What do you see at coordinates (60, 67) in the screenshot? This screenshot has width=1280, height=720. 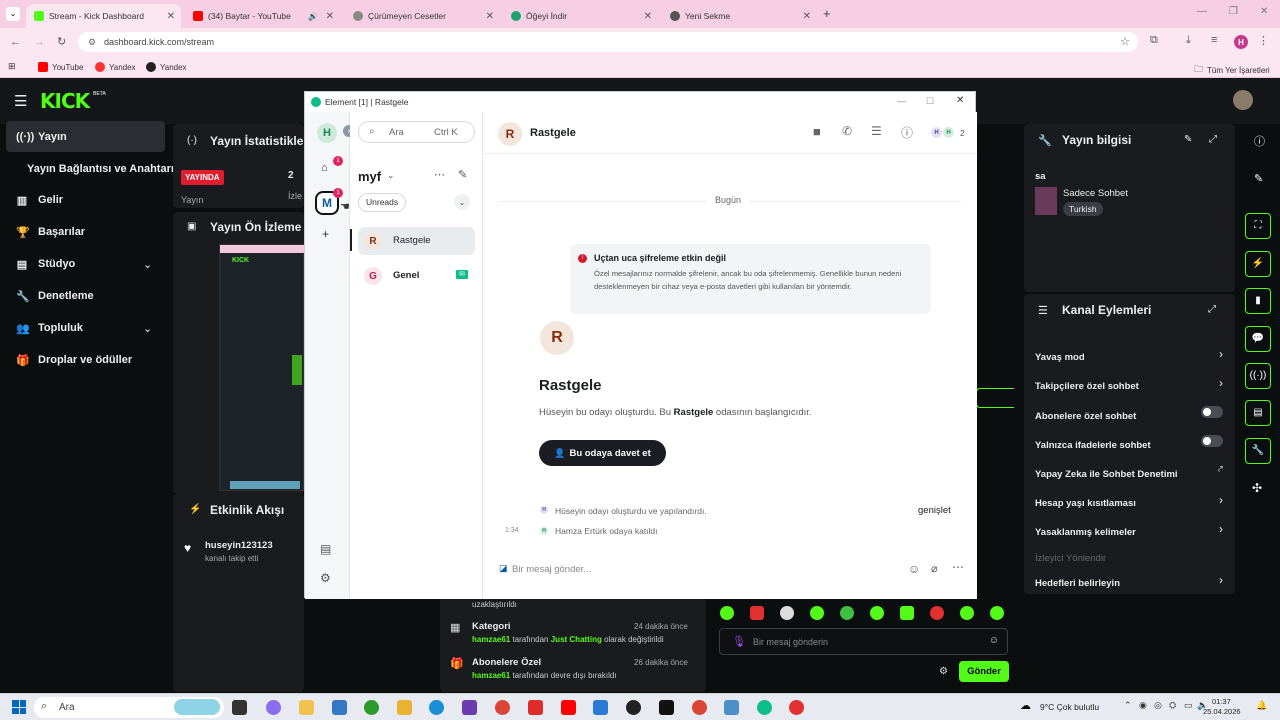 I see `bookmark-youtube: YouTube` at bounding box center [60, 67].